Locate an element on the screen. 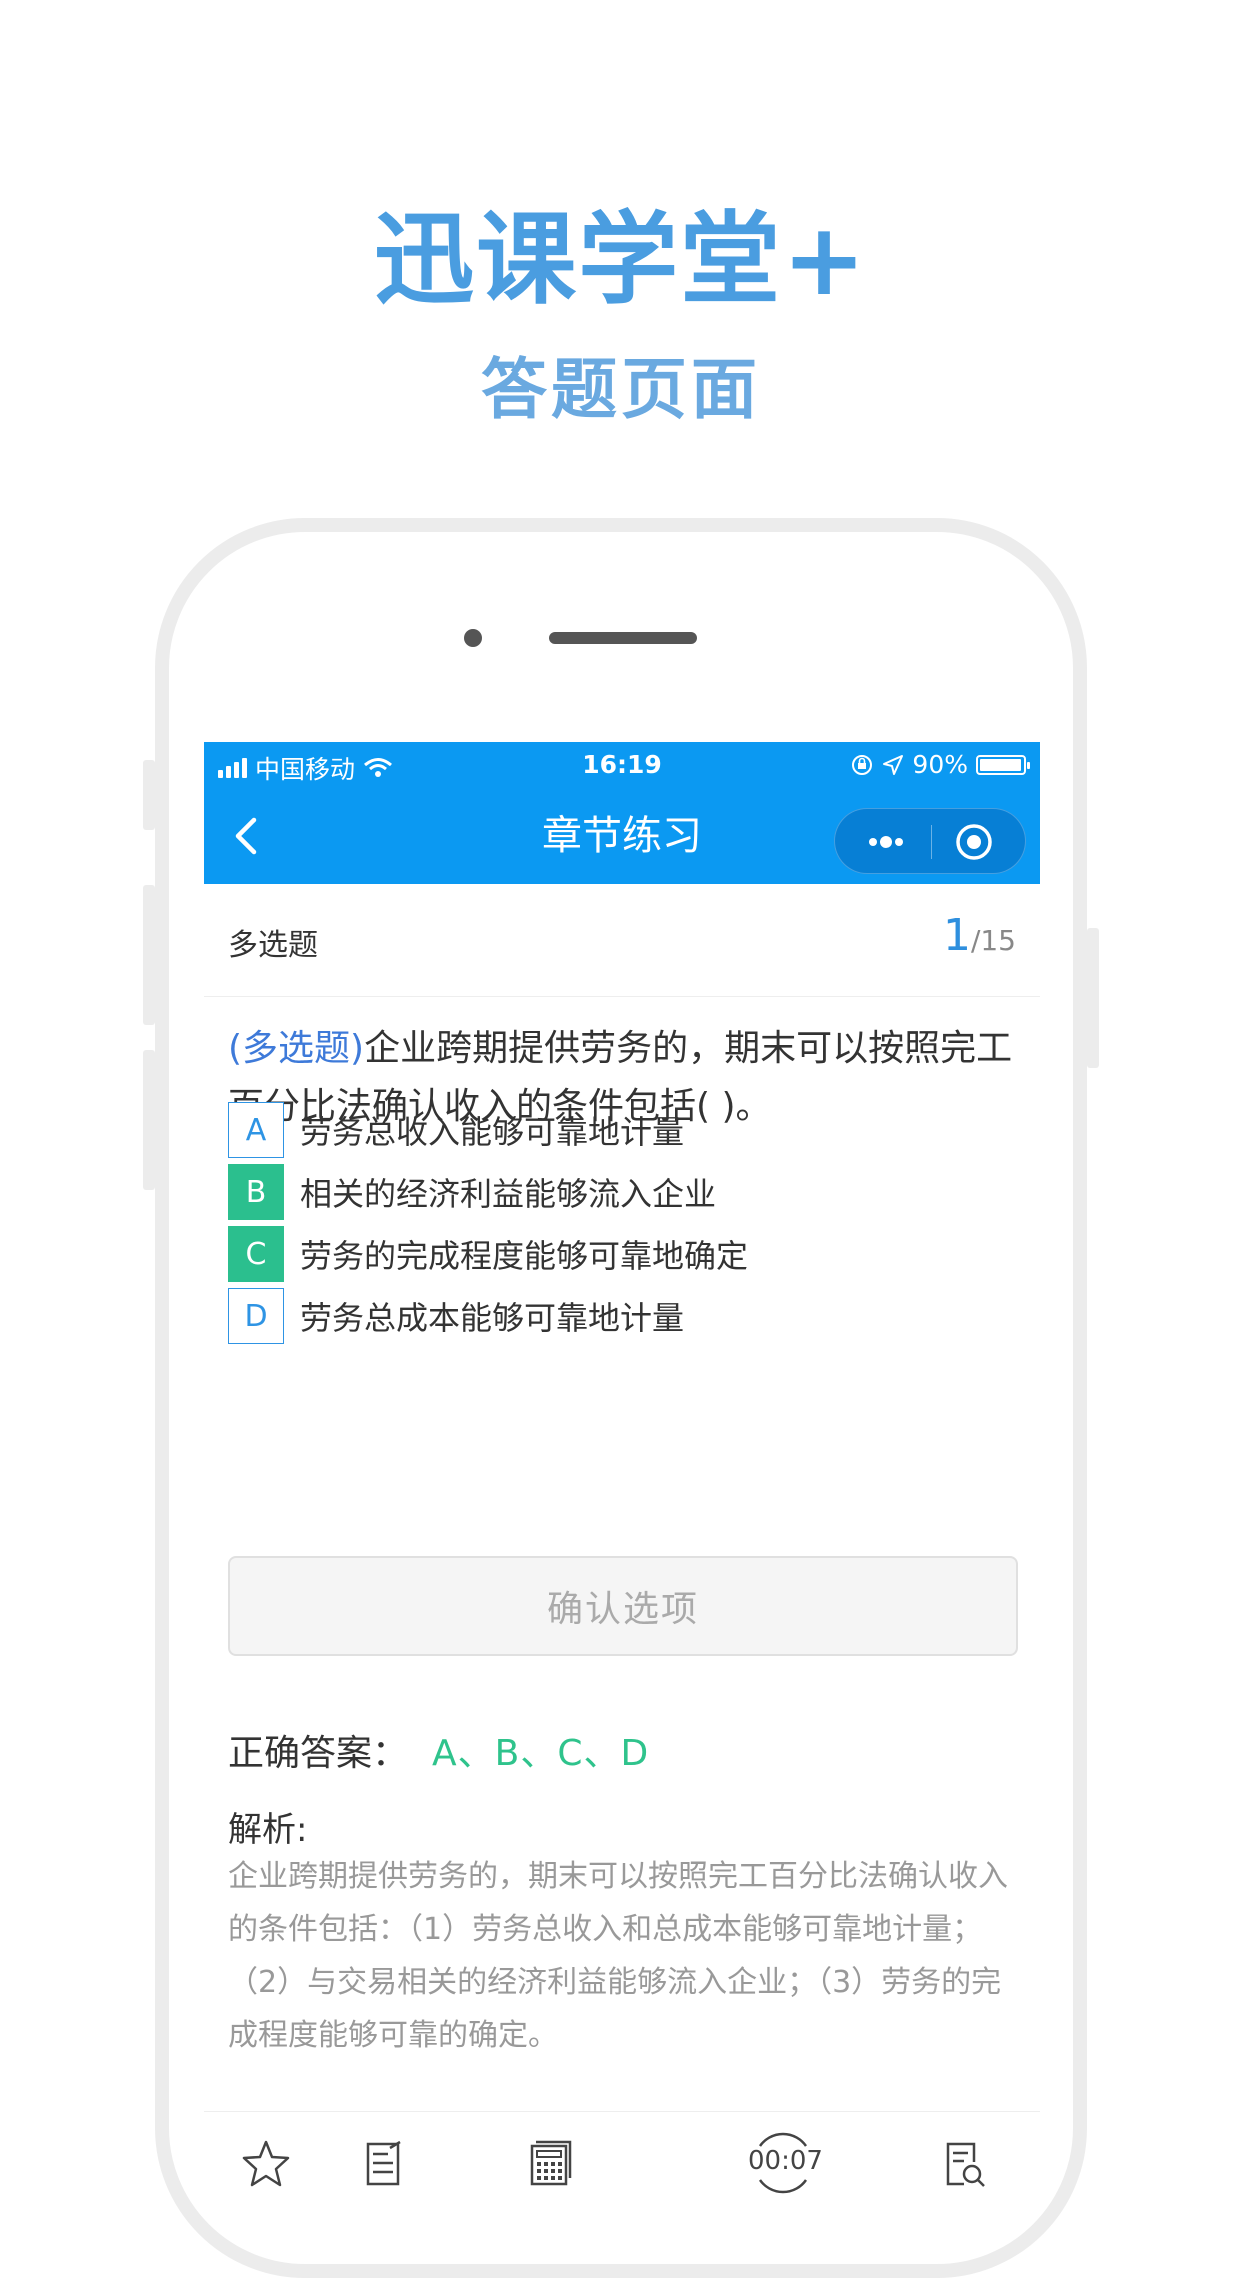  question-total: /15 is located at coordinates (993, 940).